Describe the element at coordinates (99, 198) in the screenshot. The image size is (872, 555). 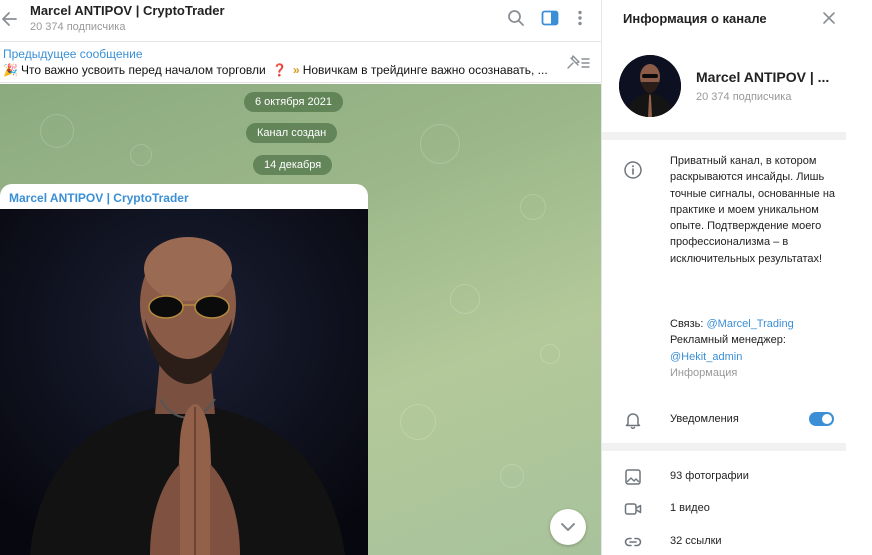
I see `post-author: Marcel ANTIPOV | CryptoTrader` at that location.